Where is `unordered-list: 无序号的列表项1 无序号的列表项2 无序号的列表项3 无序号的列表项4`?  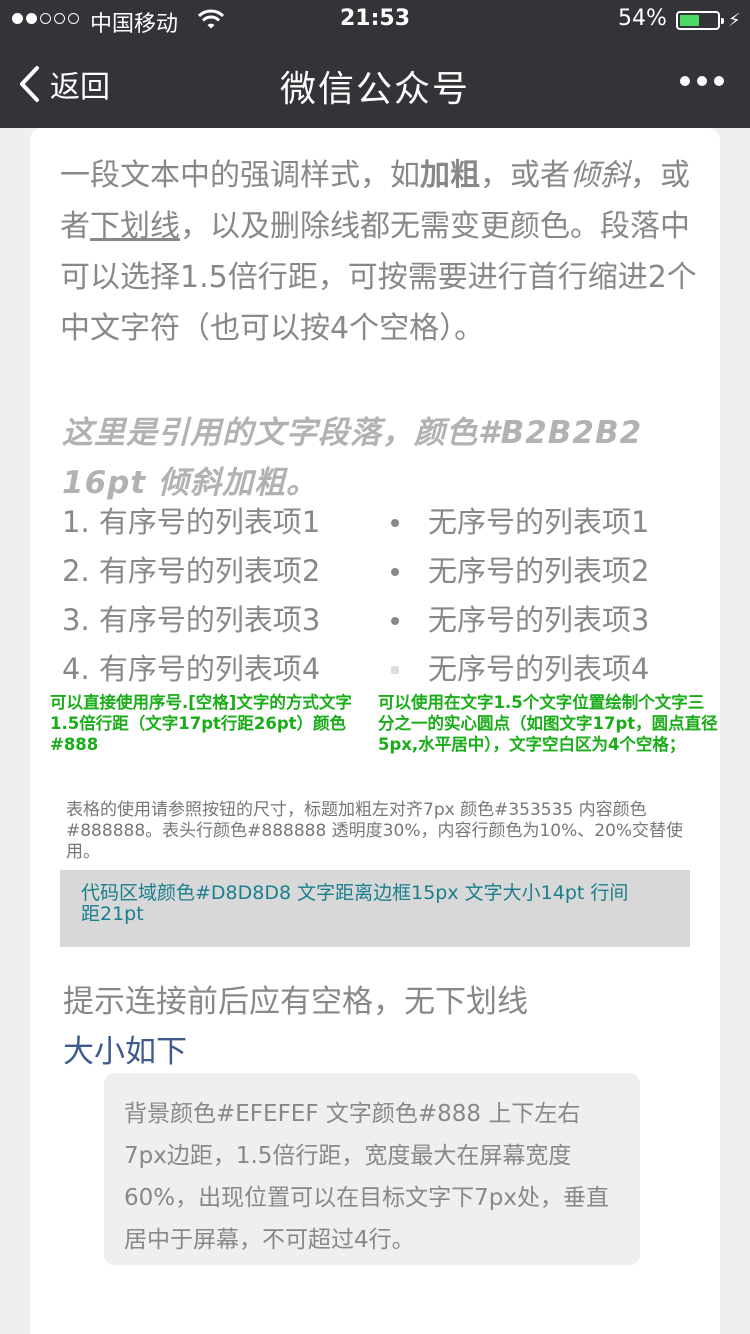 unordered-list: 无序号的列表项1 无序号的列表项2 无序号的列表项3 无序号的列表项4 is located at coordinates (514, 596).